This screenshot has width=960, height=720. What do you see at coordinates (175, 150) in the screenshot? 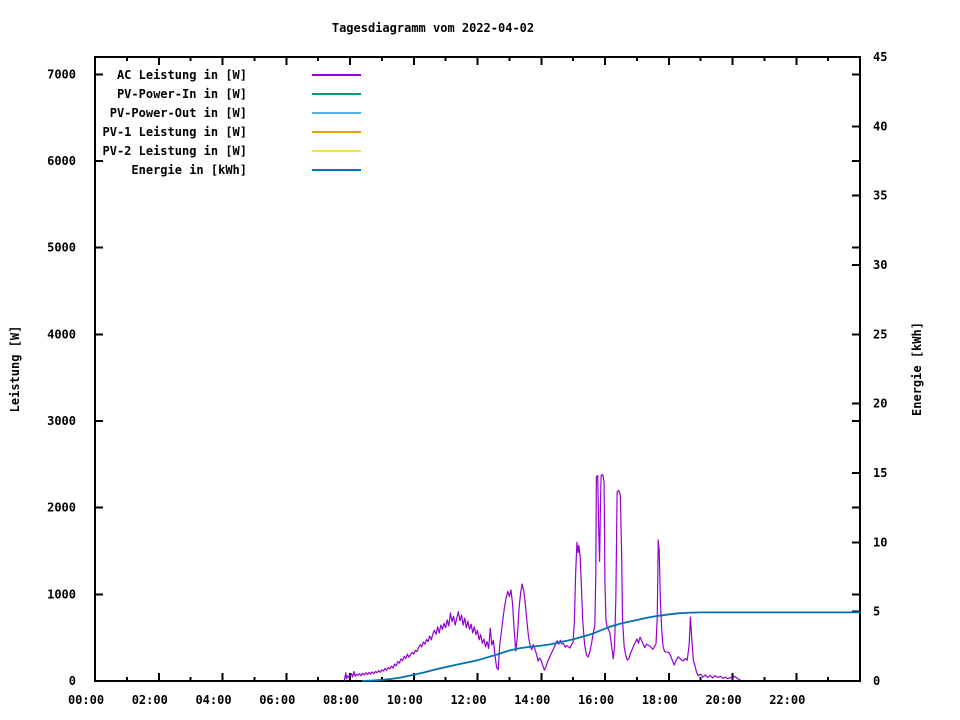
I see `legend-label: PV-2 Leistung in [W]` at bounding box center [175, 150].